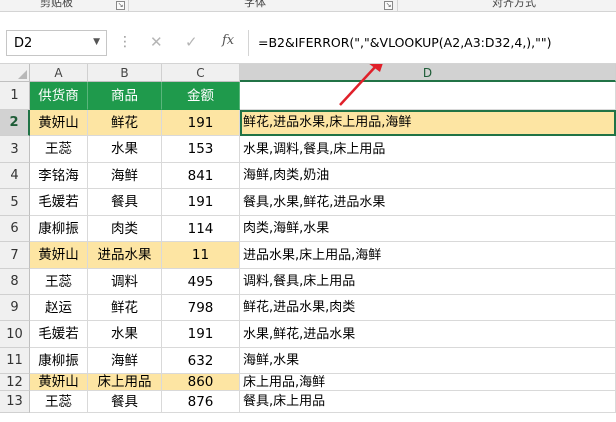 The width and height of the screenshot is (616, 422). I want to click on amount-cell: 860, so click(201, 382).